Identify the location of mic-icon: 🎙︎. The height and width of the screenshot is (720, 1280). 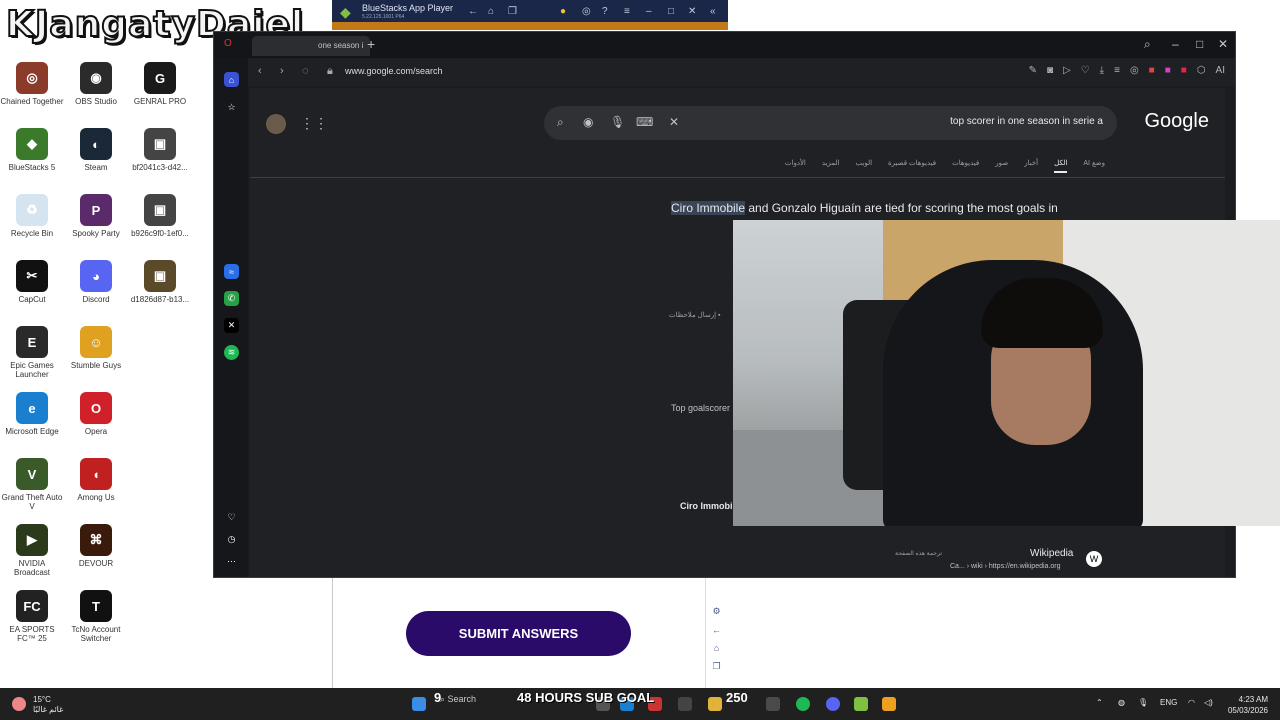
(617, 122).